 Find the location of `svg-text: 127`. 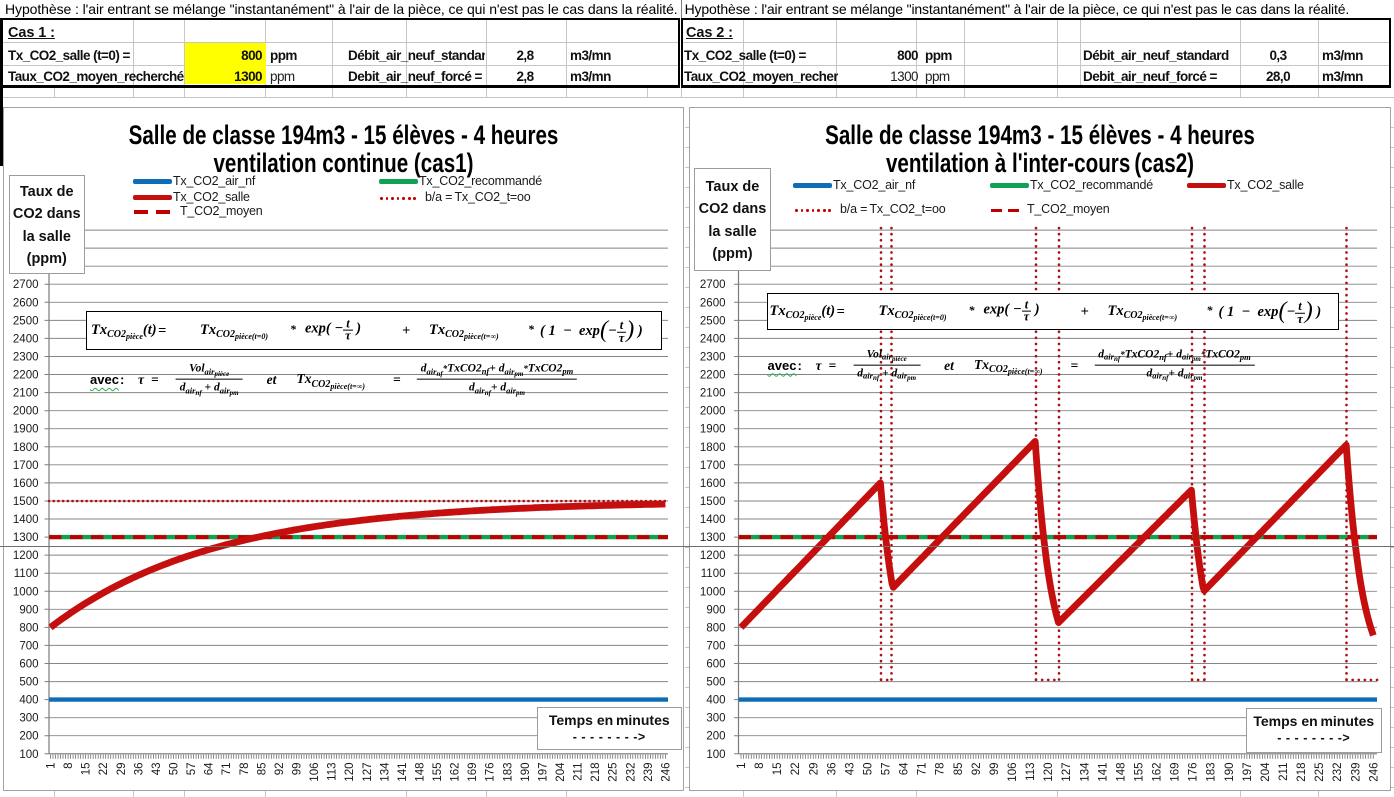

svg-text: 127 is located at coordinates (1067, 772).